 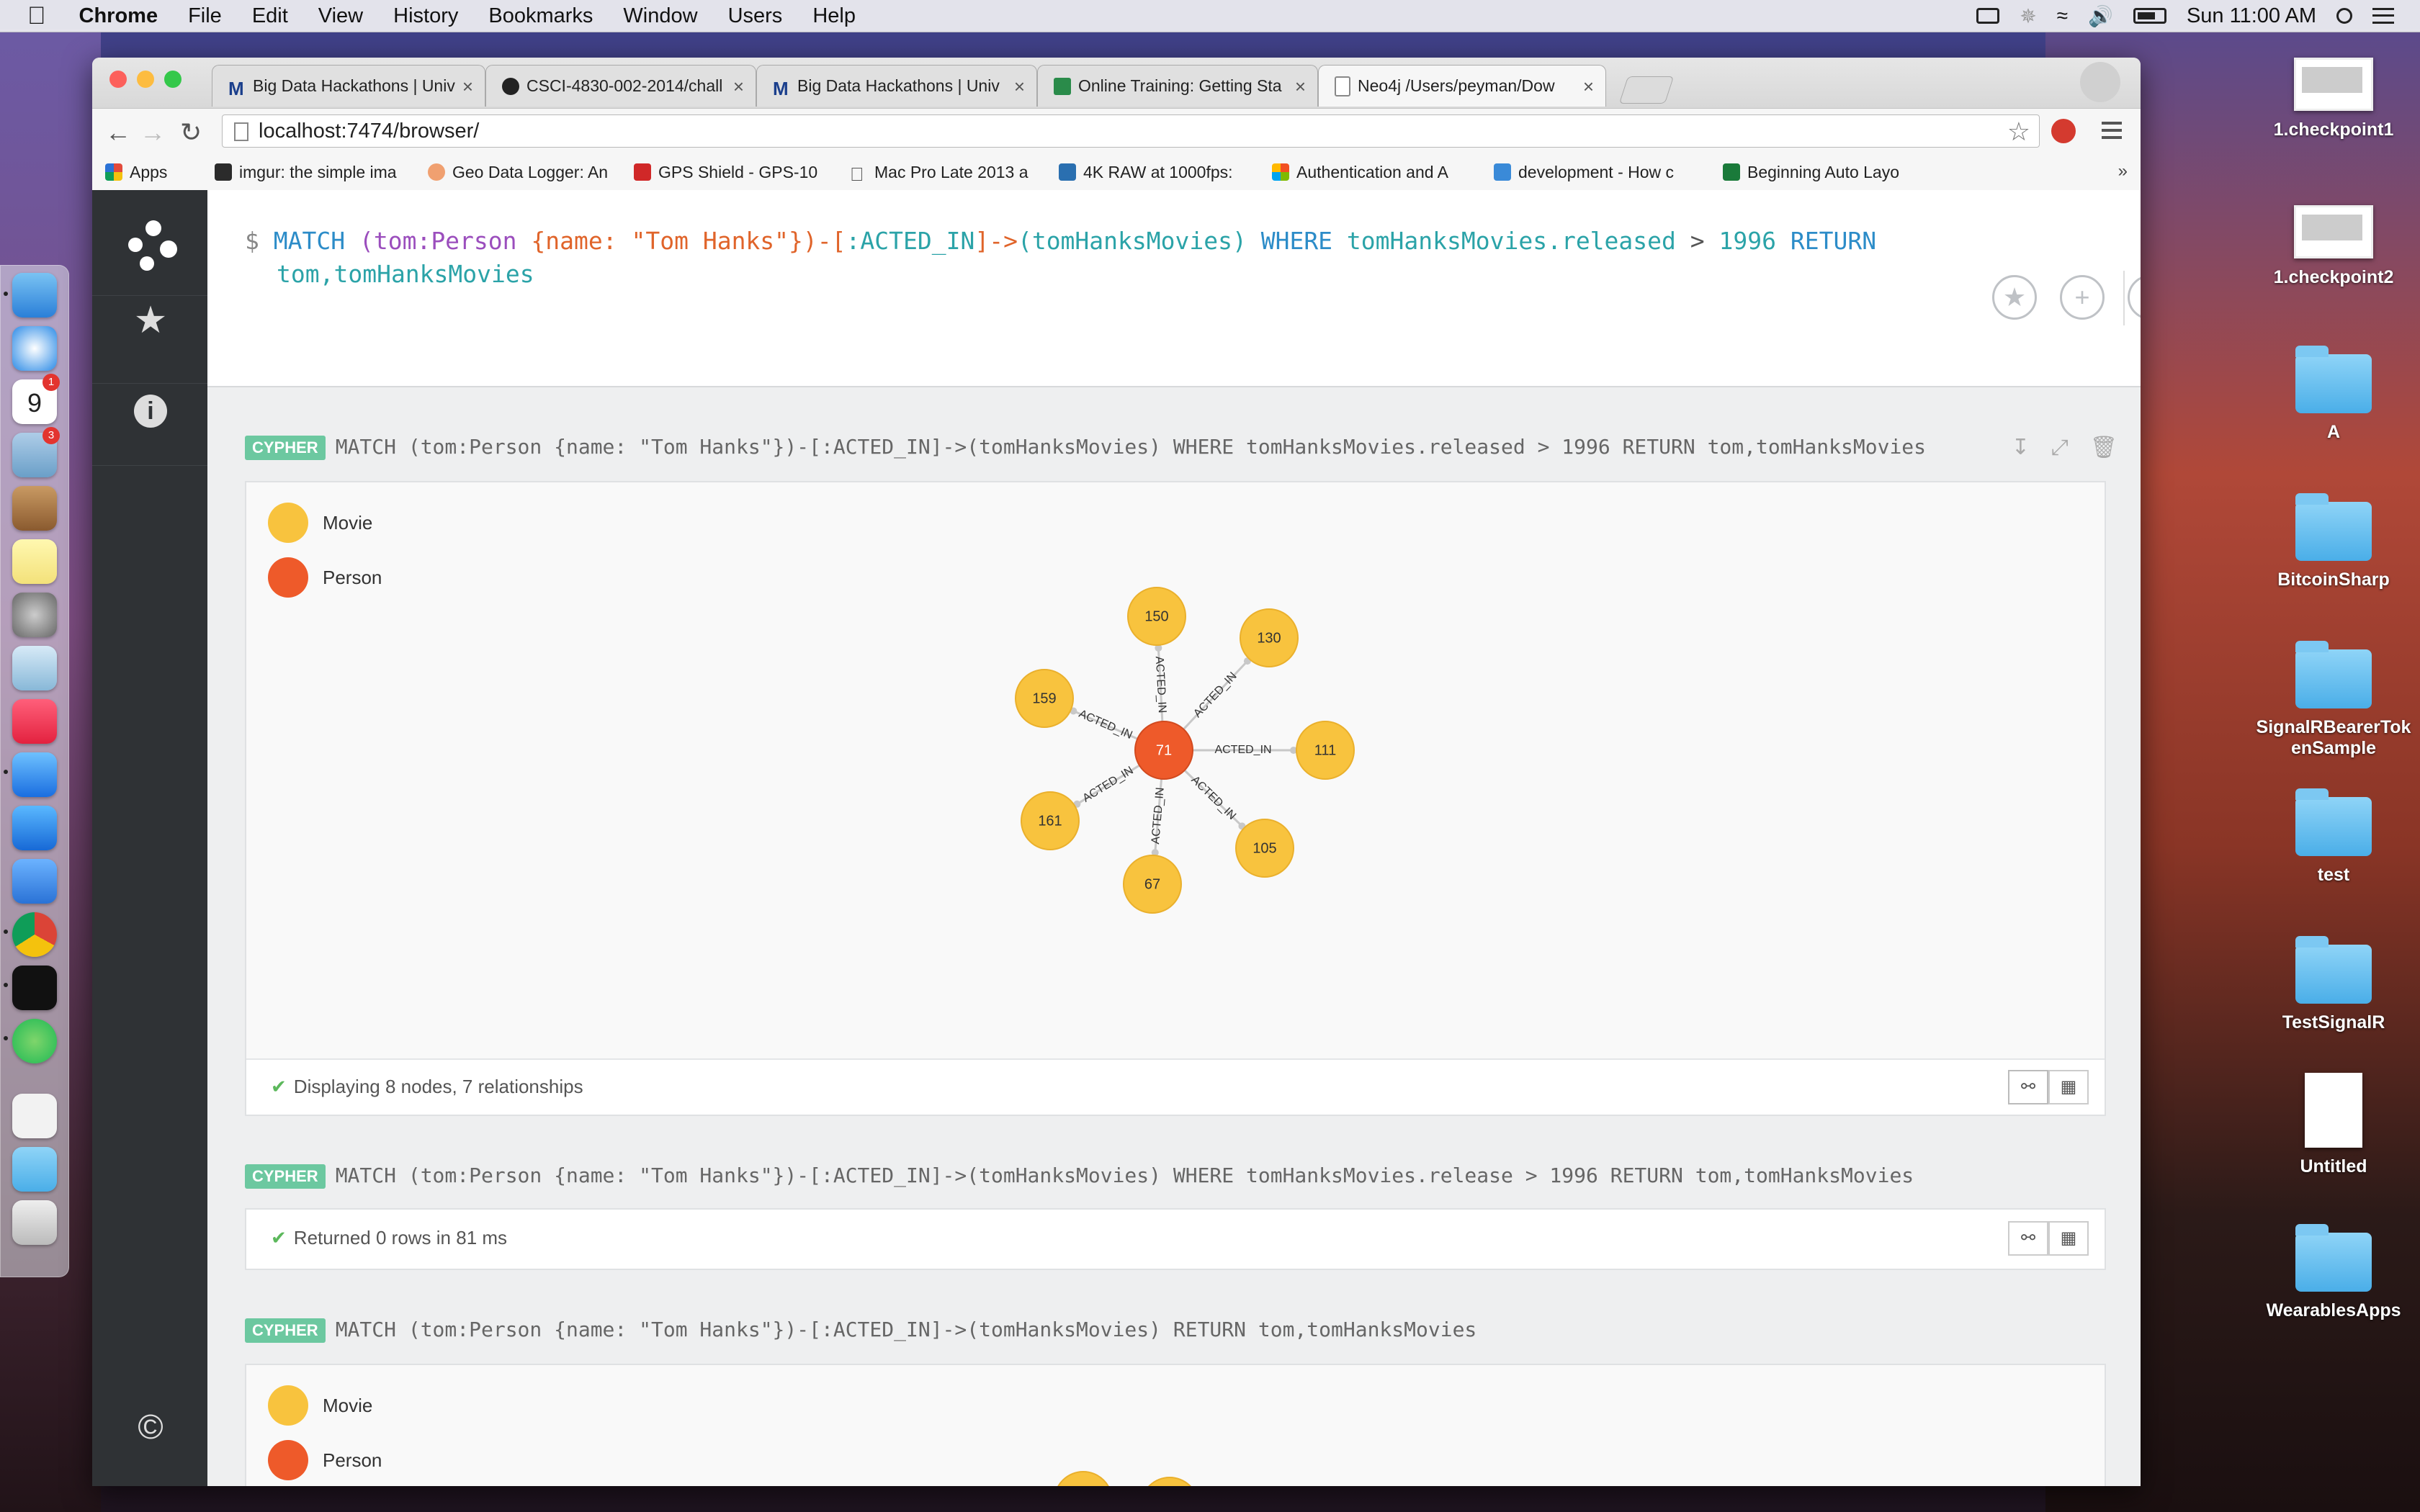 I want to click on add-plus-button: +, so click(x=2082, y=297).